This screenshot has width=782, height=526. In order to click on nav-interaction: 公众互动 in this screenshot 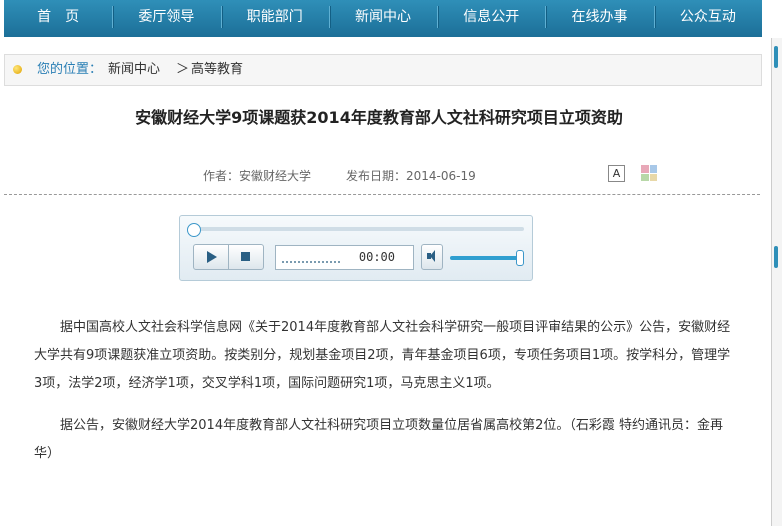, I will do `click(707, 18)`.